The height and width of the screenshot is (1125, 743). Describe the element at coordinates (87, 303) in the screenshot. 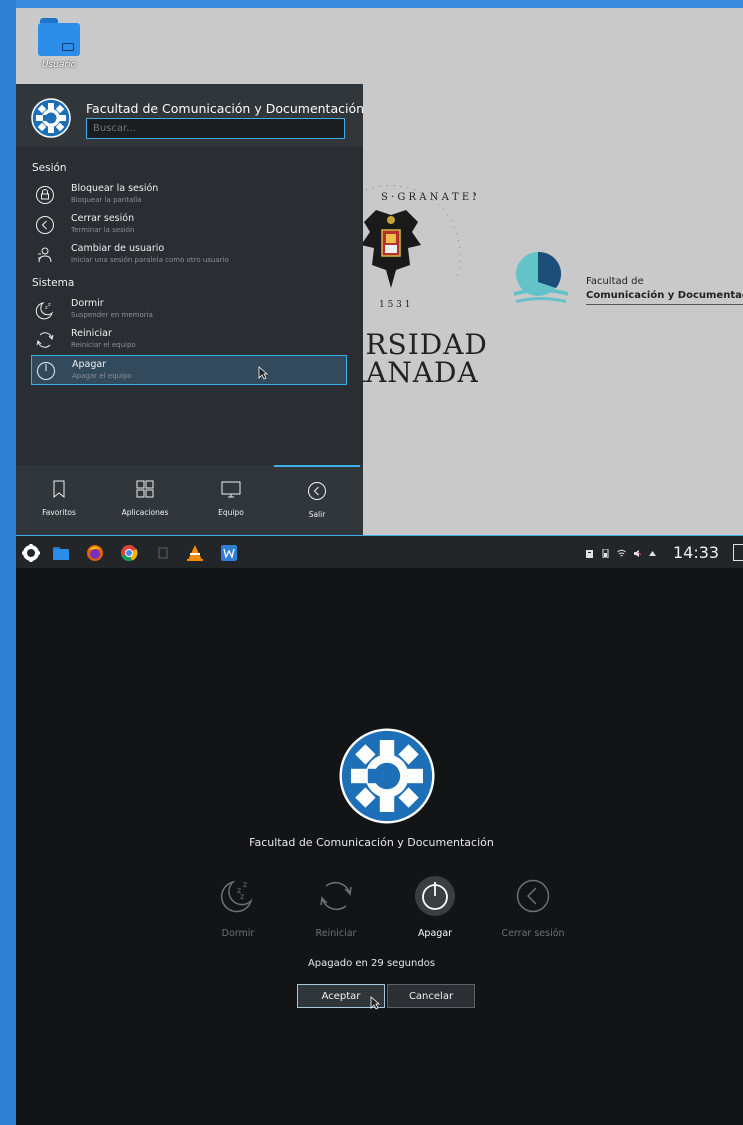

I see `menu-item-label: Dormir` at that location.